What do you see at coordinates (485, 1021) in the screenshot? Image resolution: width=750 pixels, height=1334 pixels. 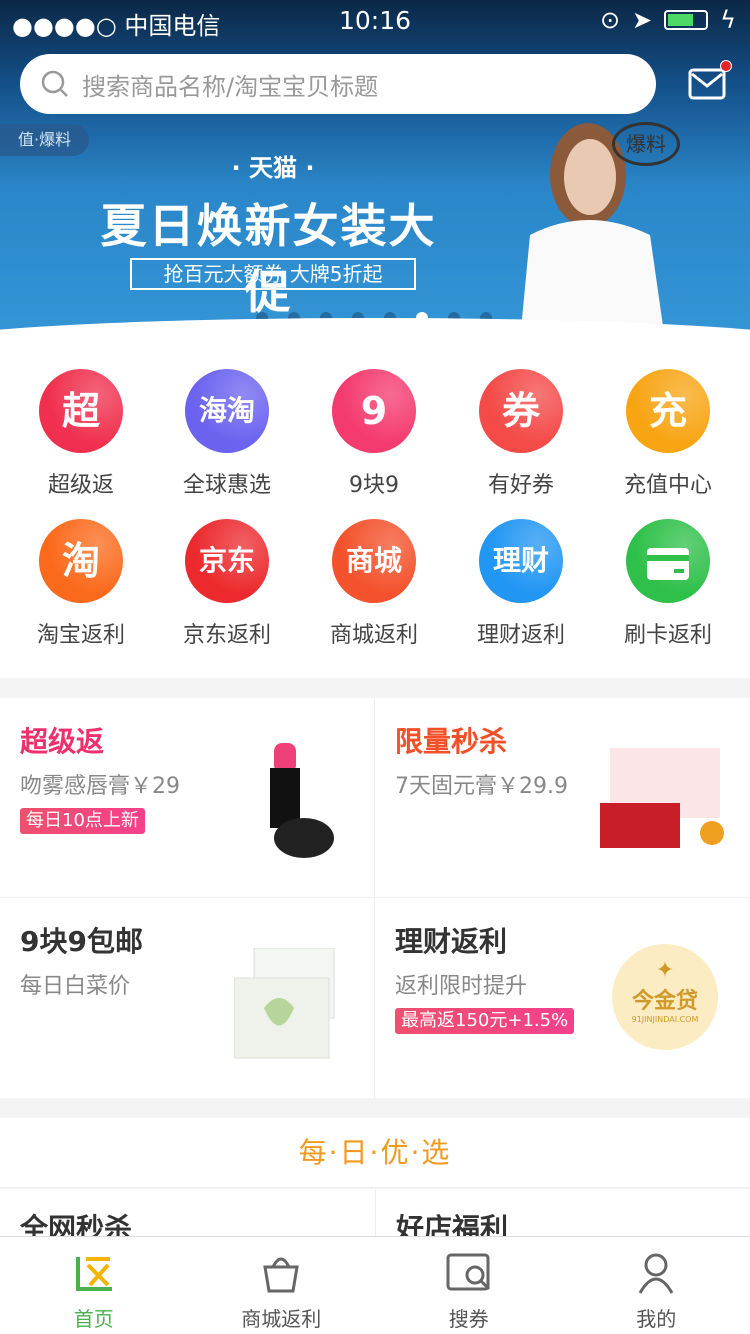 I see `card-badge: 最高返150元+1.5%` at bounding box center [485, 1021].